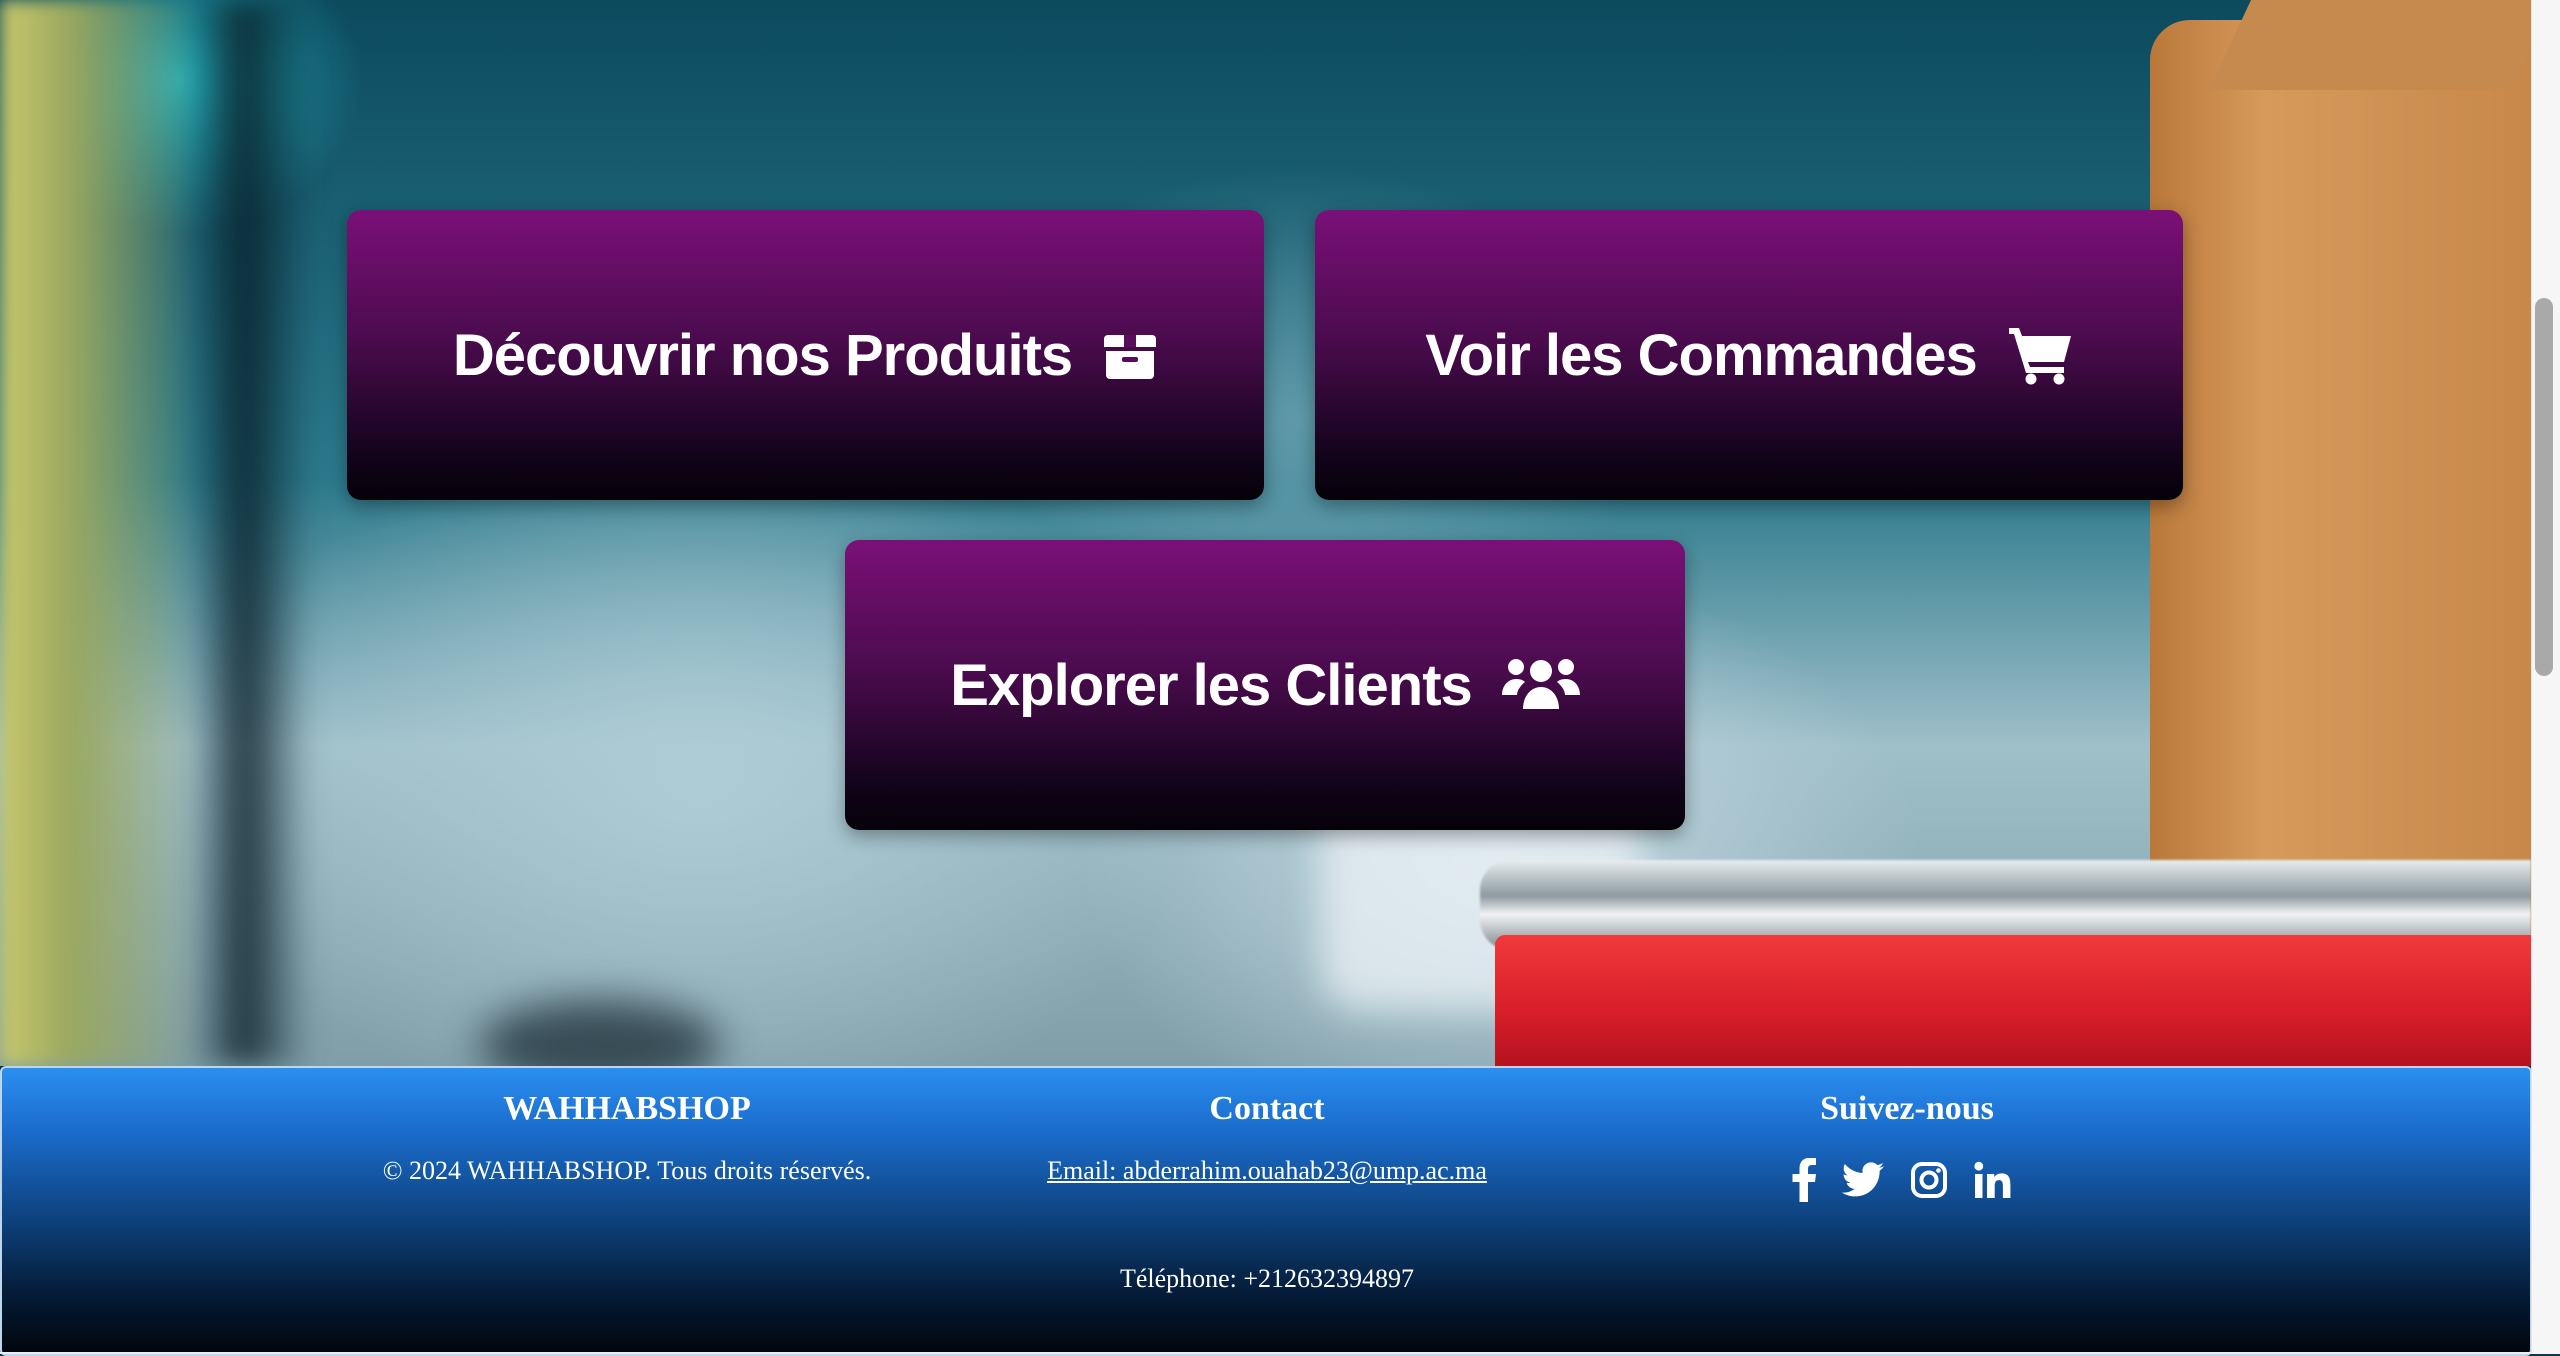 This screenshot has height=1356, width=2560. Describe the element at coordinates (1902, 1180) in the screenshot. I see `social-links` at that location.